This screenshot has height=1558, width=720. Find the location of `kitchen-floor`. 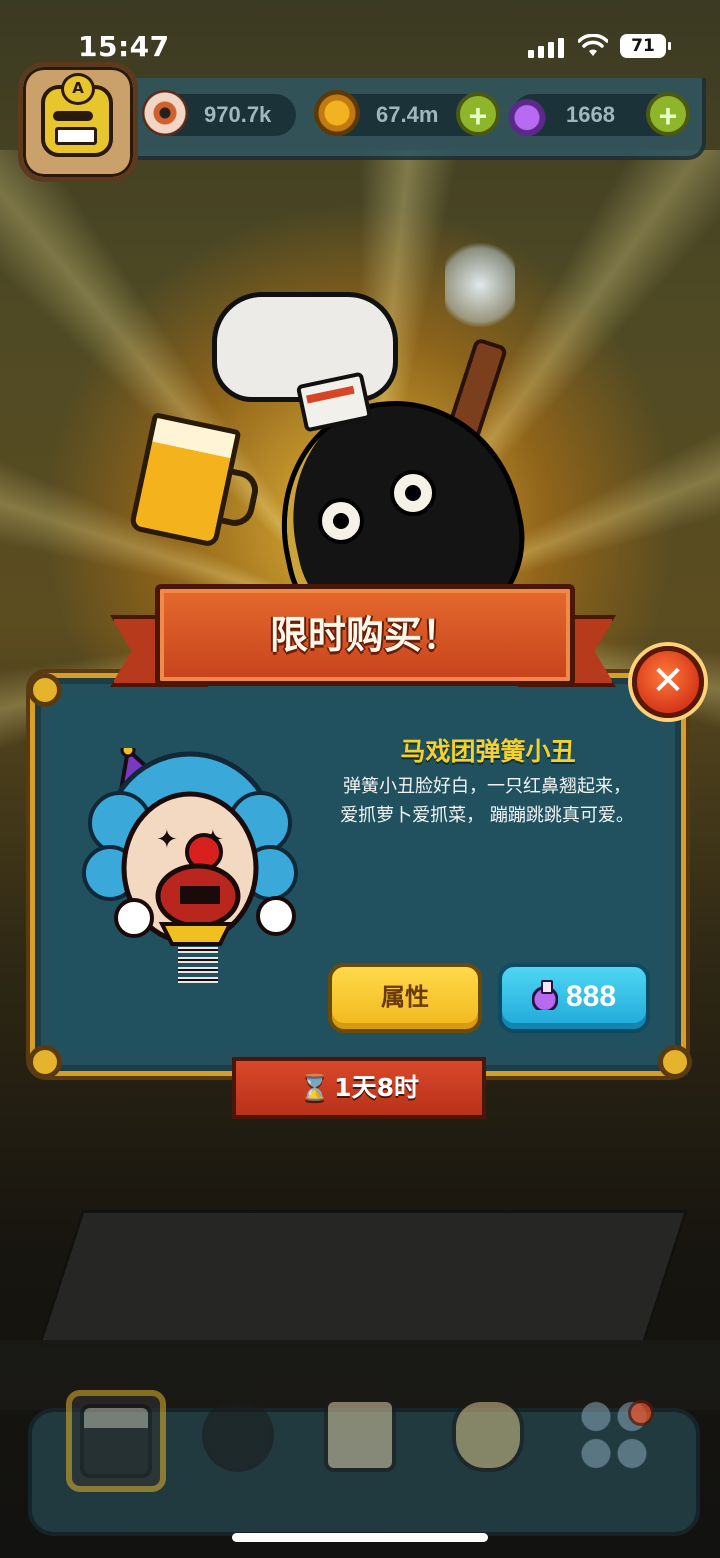

kitchen-floor is located at coordinates (363, 1278).